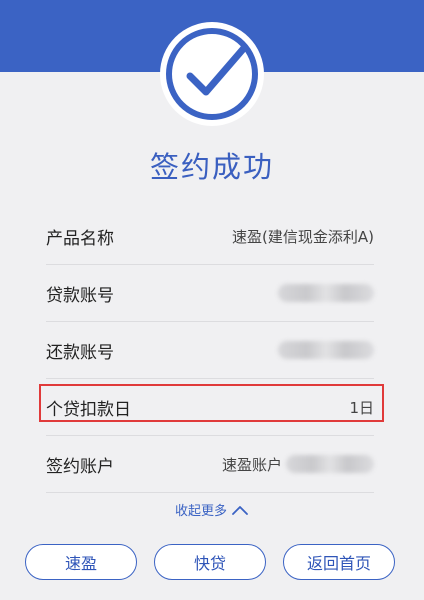 This screenshot has width=424, height=600. I want to click on repay-account-label: 还款账号, so click(80, 352).